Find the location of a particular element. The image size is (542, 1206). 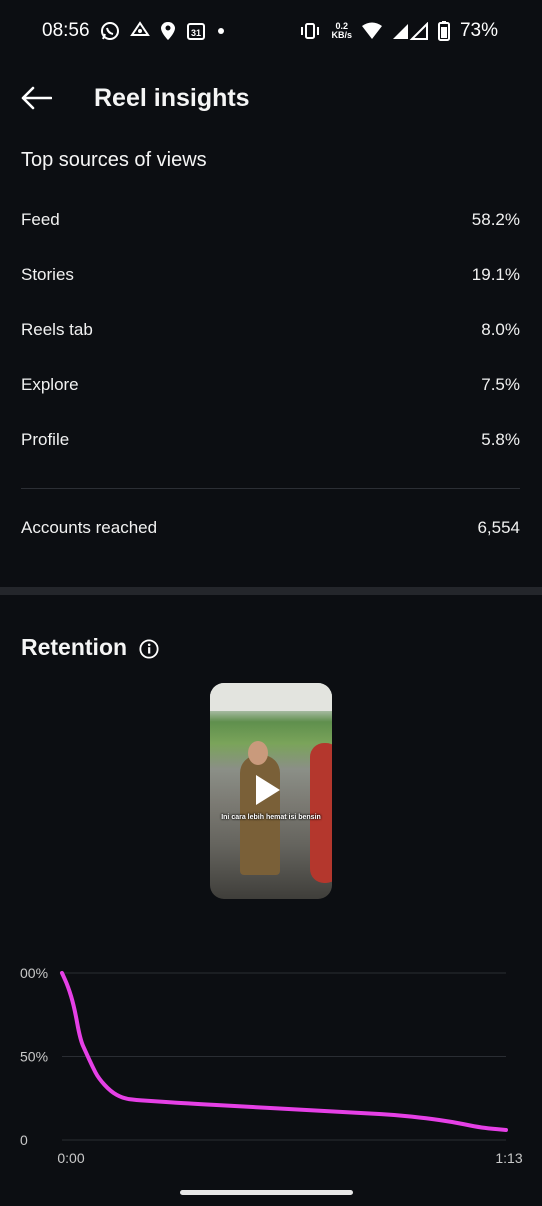

home-indicator is located at coordinates (266, 1192).